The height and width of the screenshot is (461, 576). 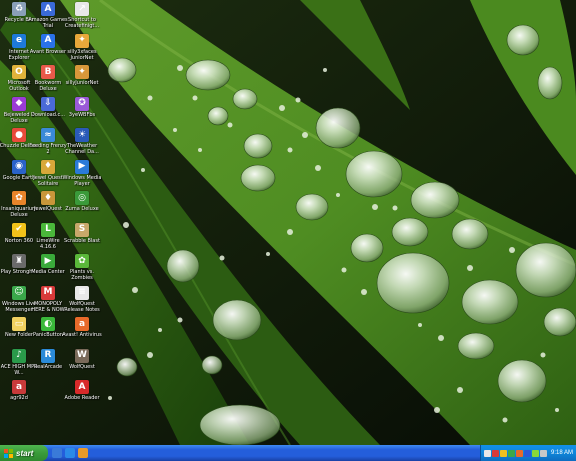 I want to click on messenger-icon: ☺, so click(x=19, y=292).